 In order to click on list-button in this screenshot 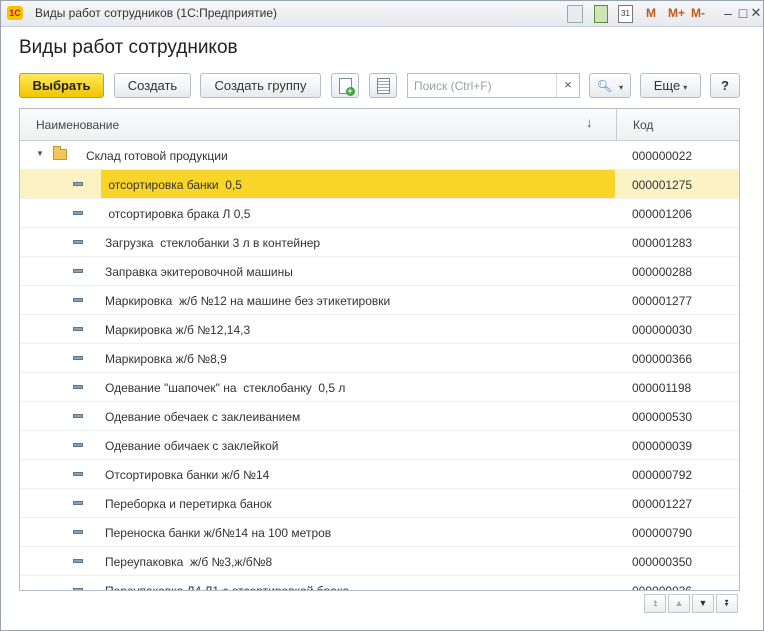, I will do `click(383, 85)`.